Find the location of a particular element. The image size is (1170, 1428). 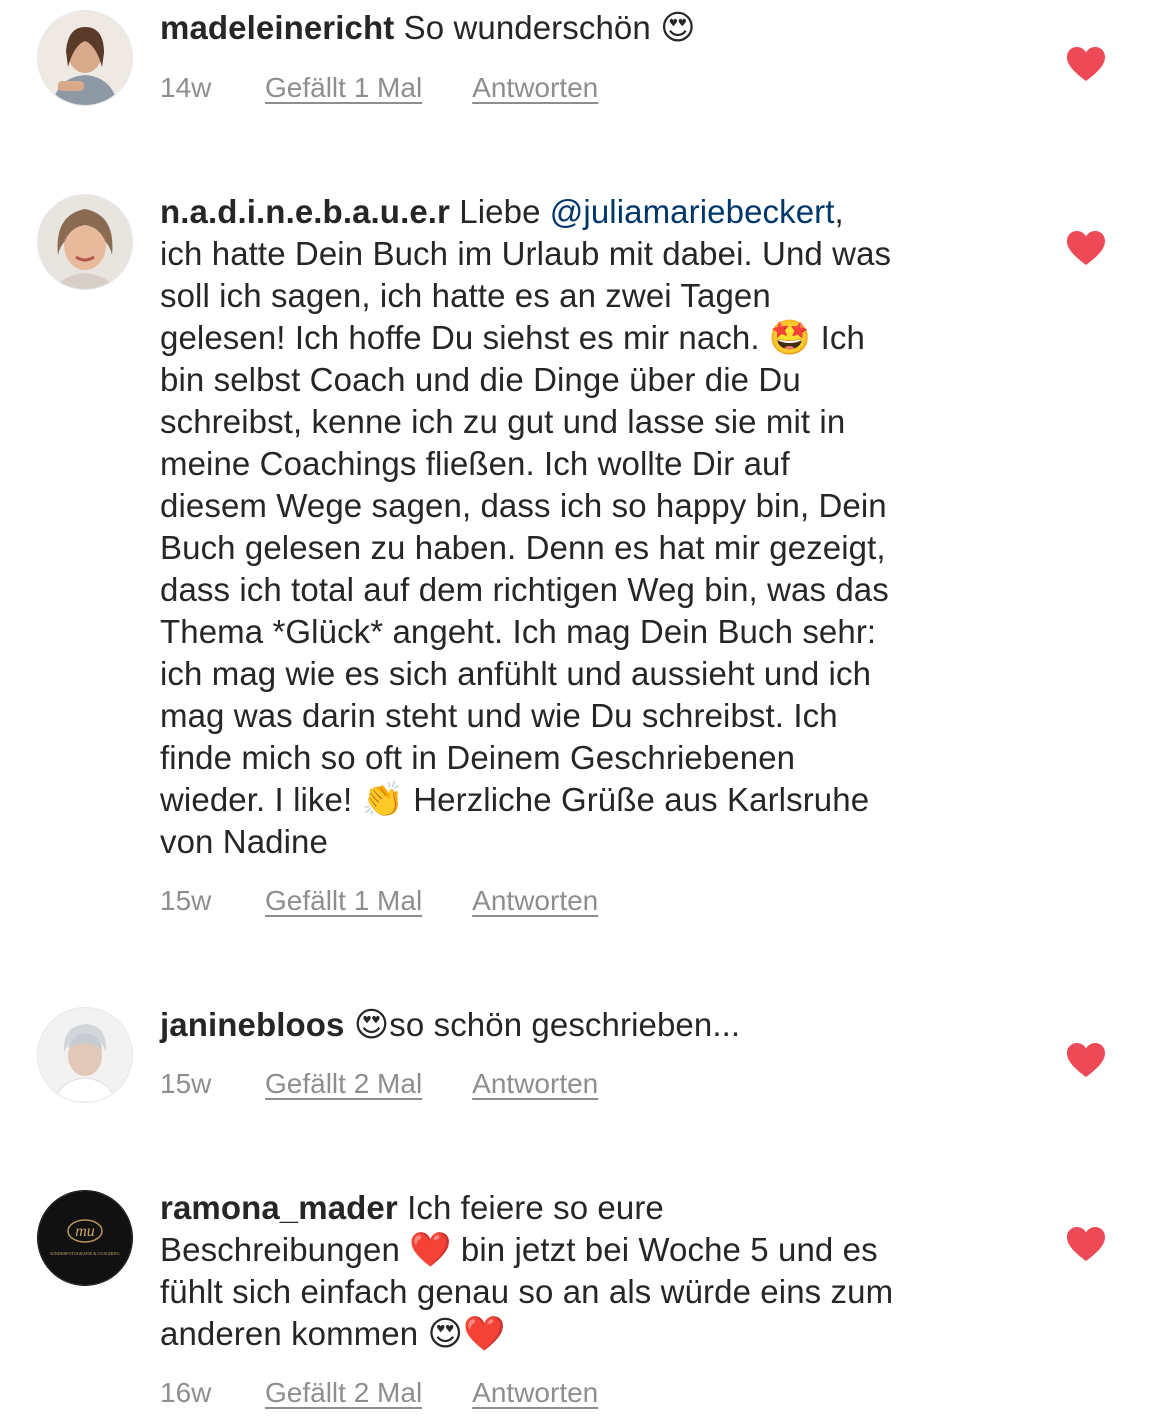

username-link: janinebloos is located at coordinates (252, 1024).